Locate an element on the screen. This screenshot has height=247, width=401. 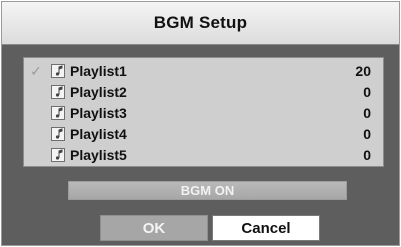
playlist-row: Playlist5 0 is located at coordinates (203, 155).